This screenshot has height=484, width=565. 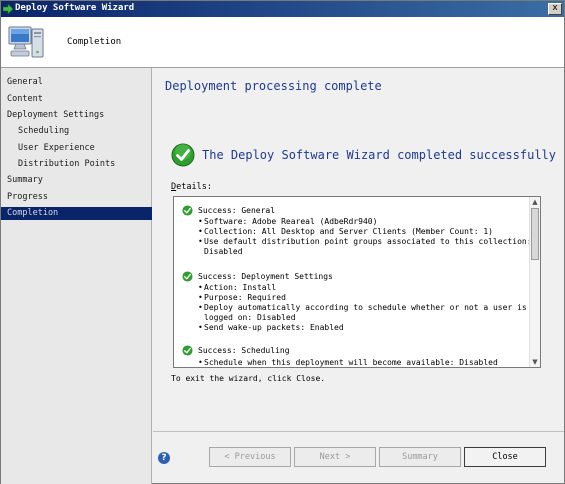 What do you see at coordinates (76, 213) in the screenshot?
I see `sidebar-item-completion: Completion` at bounding box center [76, 213].